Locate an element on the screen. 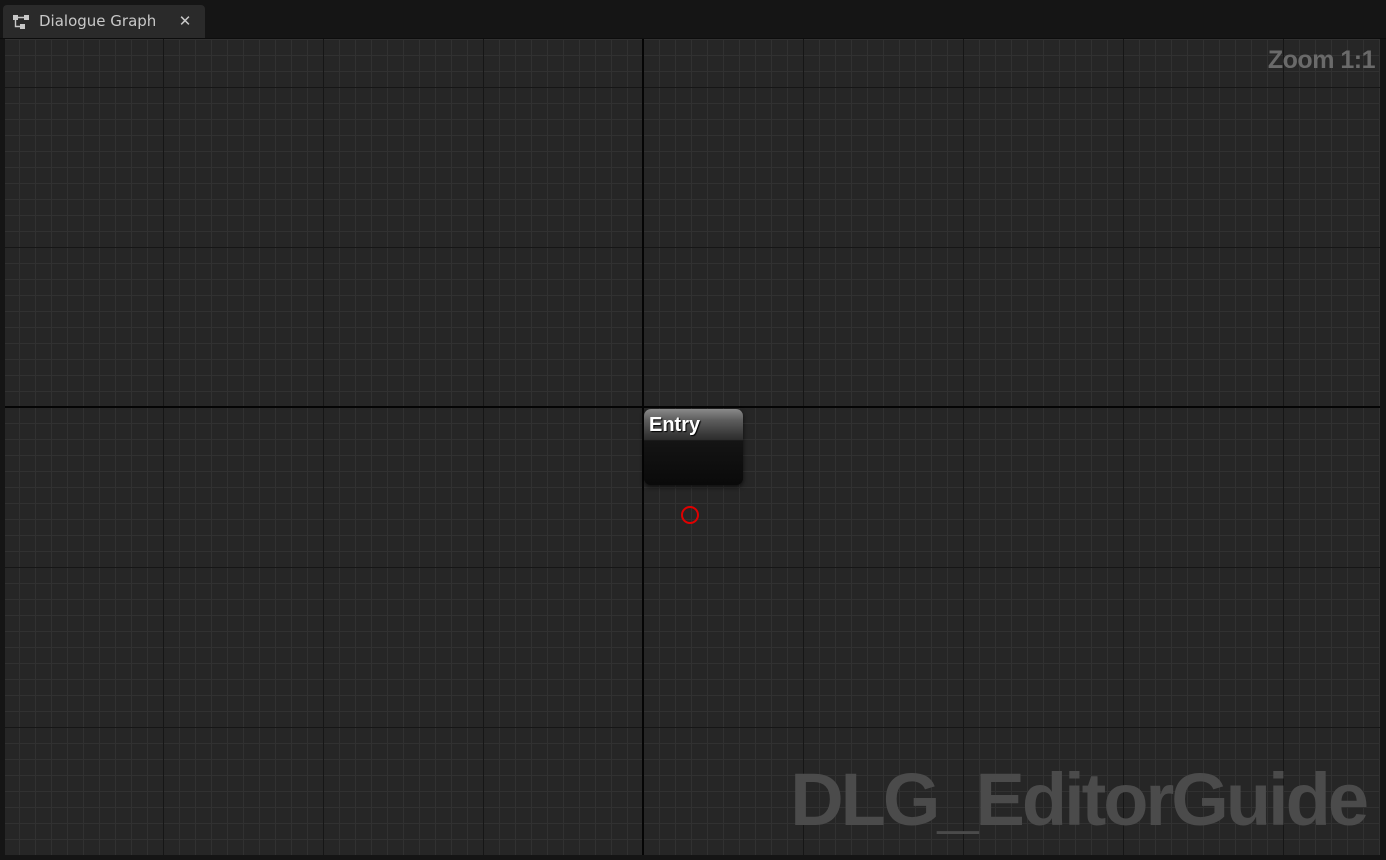  entry-node-body is located at coordinates (693, 463).